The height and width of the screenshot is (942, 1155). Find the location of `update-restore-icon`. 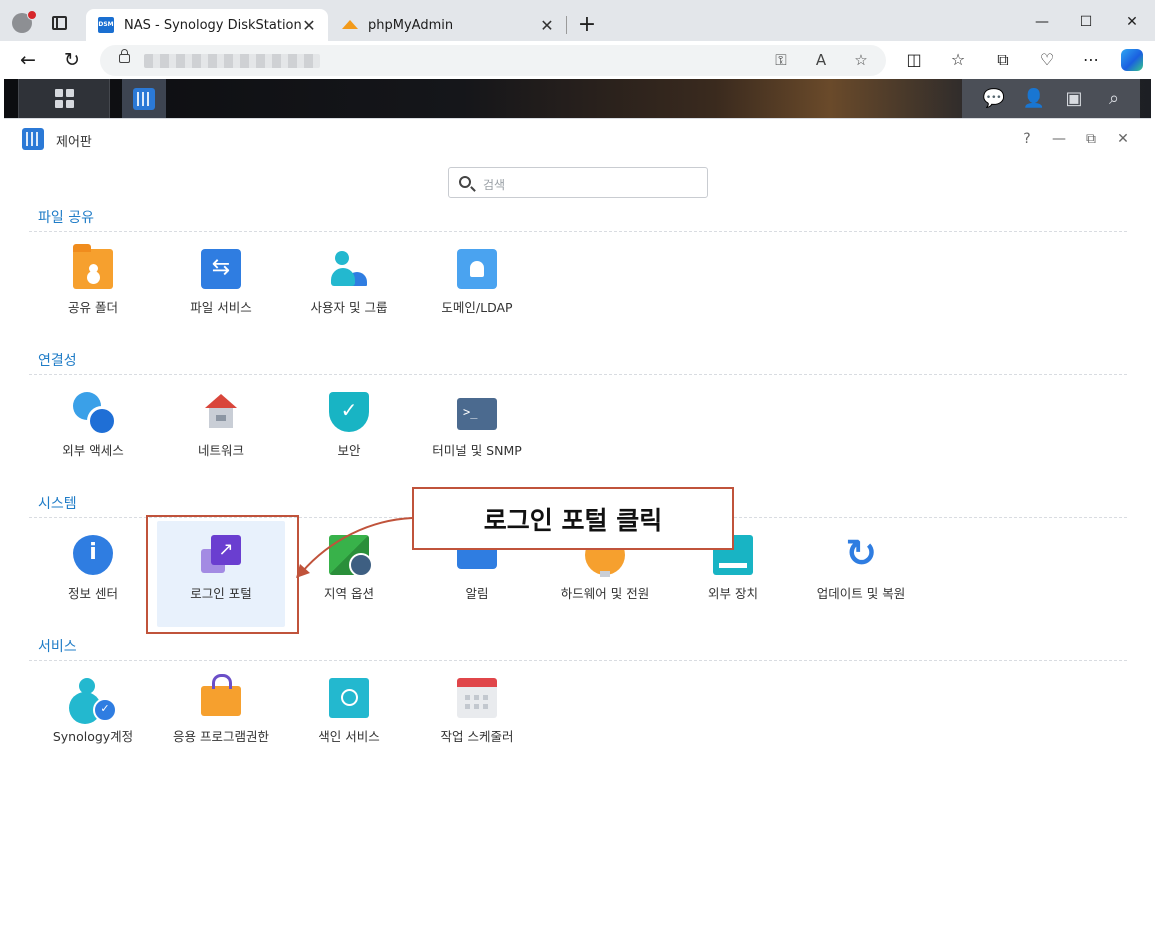

update-restore-icon is located at coordinates (861, 553).